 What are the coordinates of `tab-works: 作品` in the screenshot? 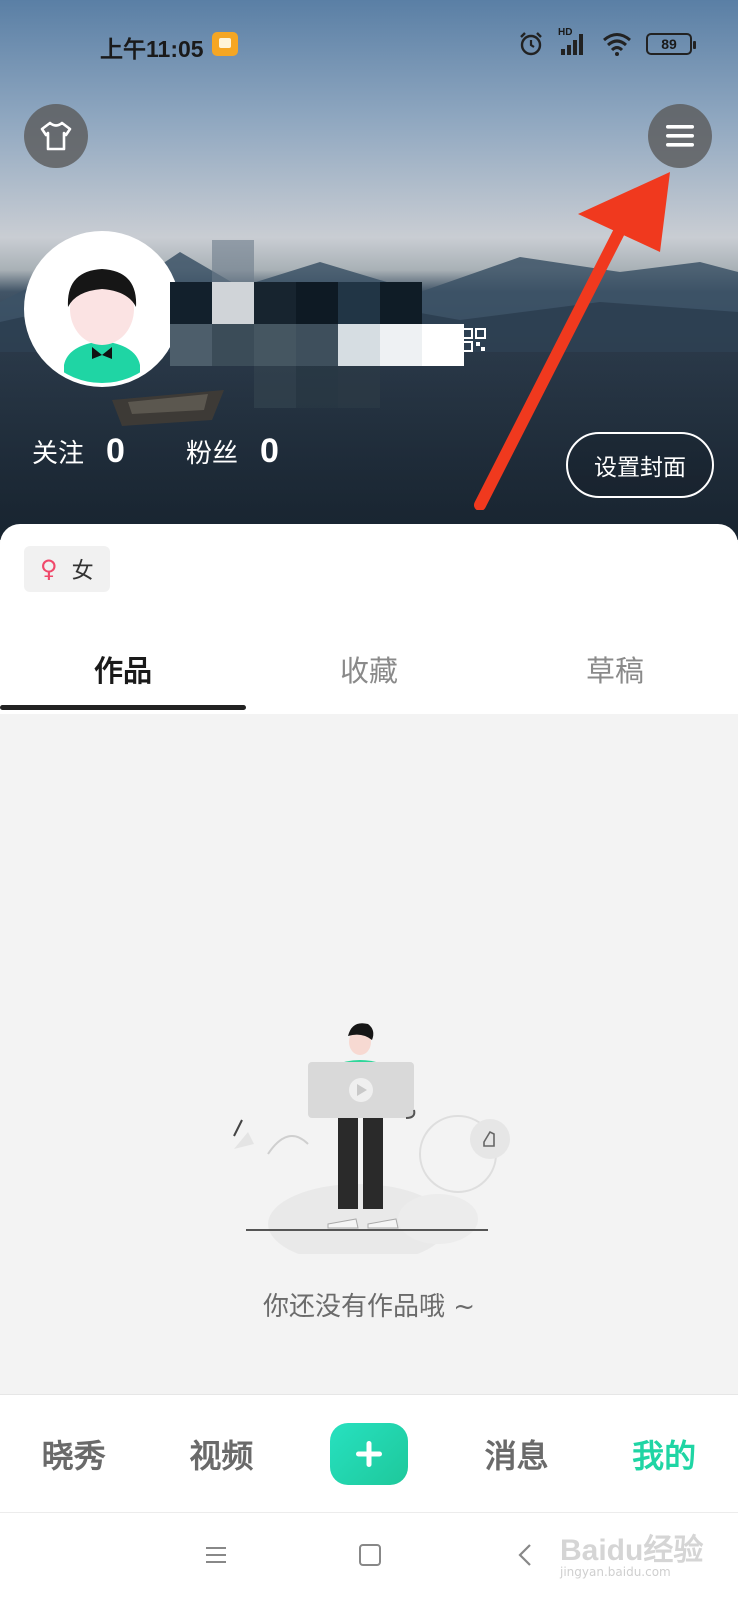 It's located at (123, 669).